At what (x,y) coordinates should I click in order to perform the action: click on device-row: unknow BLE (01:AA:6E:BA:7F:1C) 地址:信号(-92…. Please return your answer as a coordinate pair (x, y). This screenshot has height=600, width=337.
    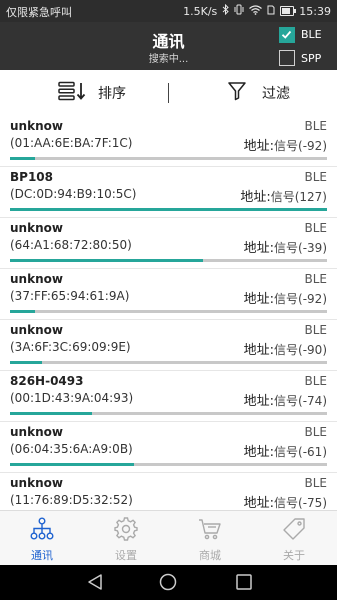
    Looking at the image, I should click on (168, 141).